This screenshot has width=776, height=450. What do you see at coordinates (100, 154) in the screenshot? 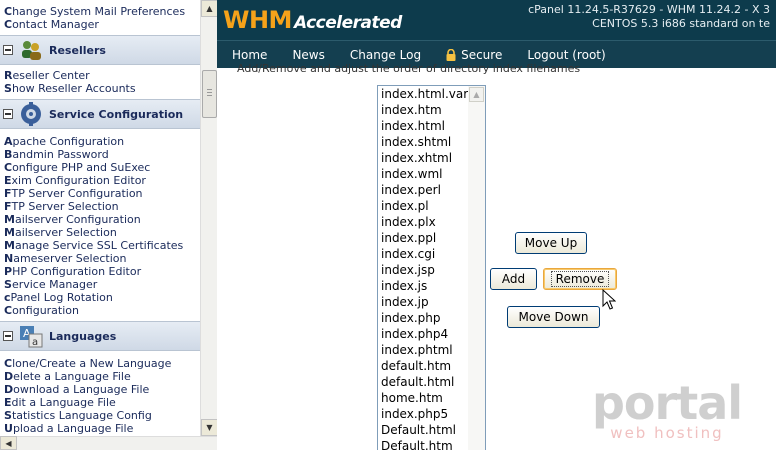
I see `sidebar-link: Bandmin Password` at bounding box center [100, 154].